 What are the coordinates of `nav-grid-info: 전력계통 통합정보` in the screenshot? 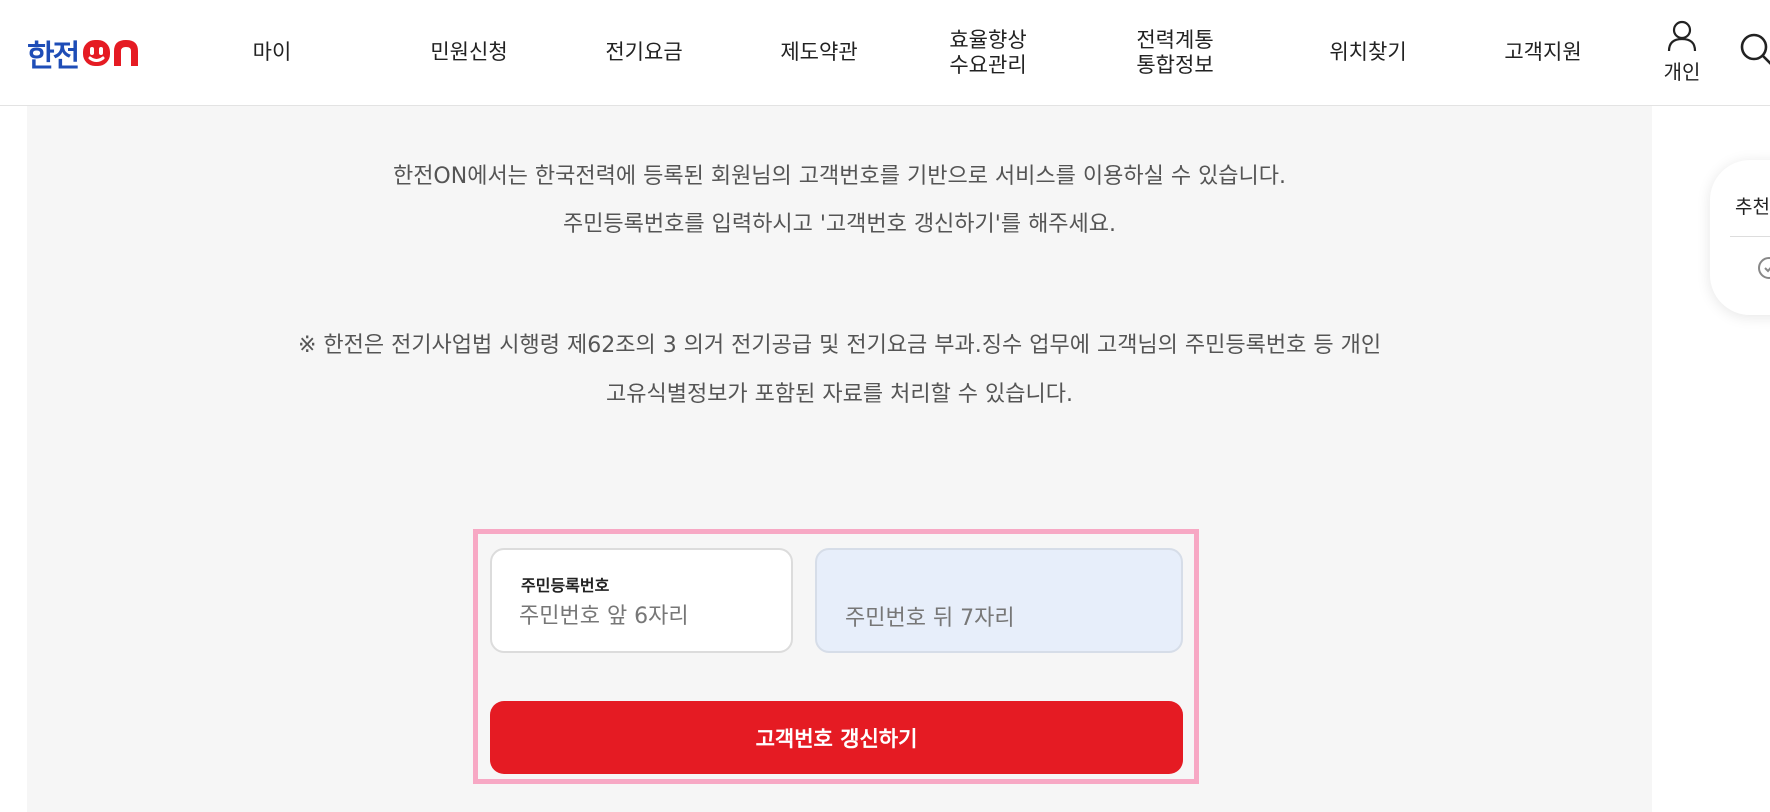 It's located at (1175, 53).